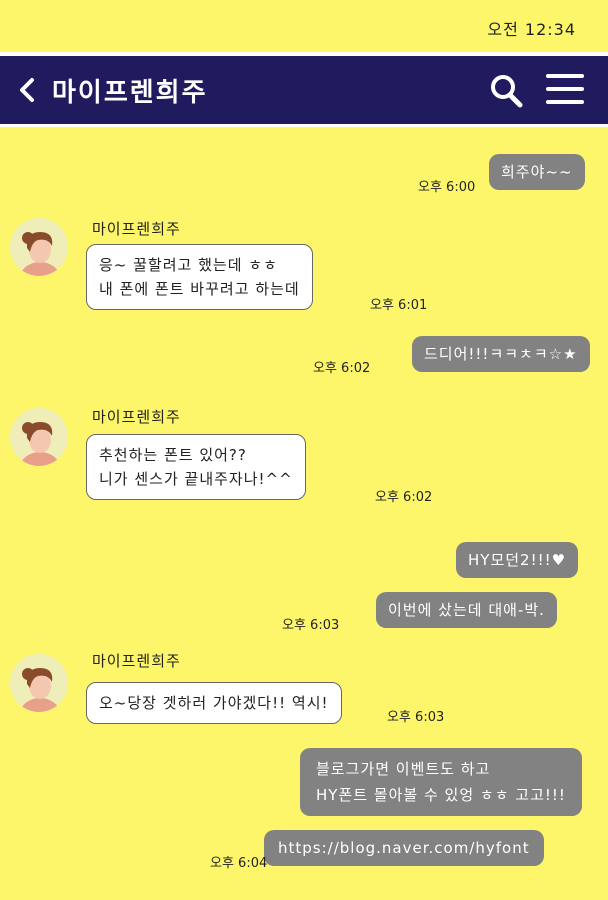 The height and width of the screenshot is (900, 608). Describe the element at coordinates (304, 26) in the screenshot. I see `status-bar: 오전 12:34` at that location.